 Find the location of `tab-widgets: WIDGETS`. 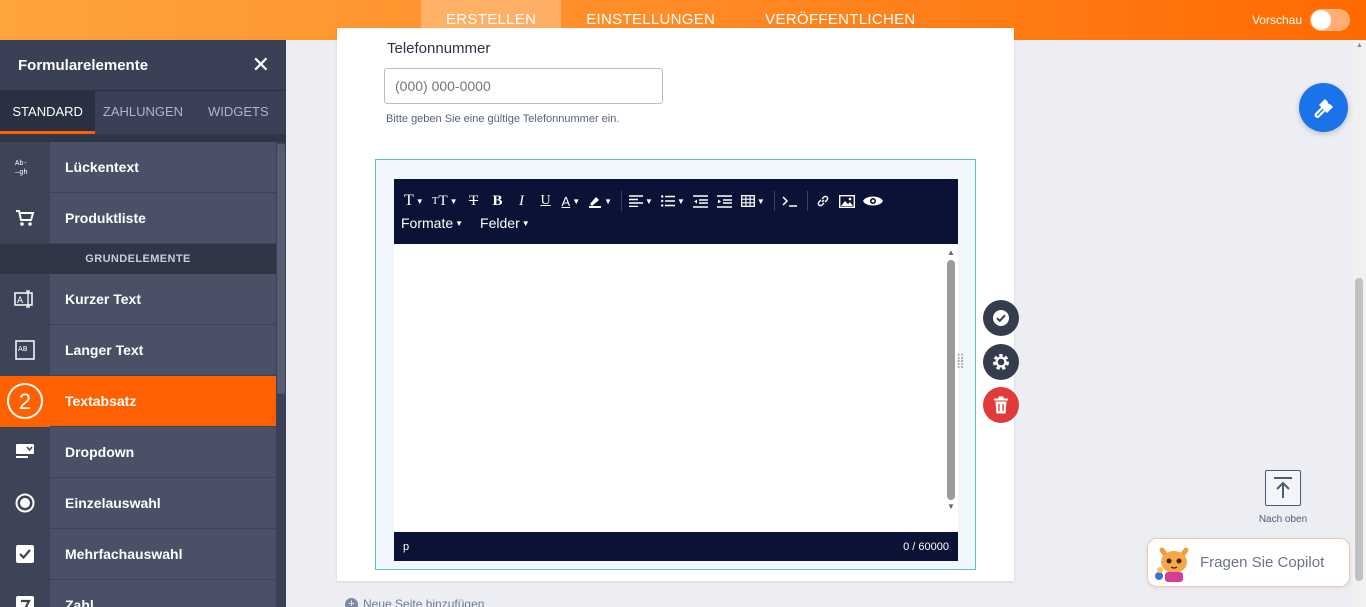

tab-widgets: WIDGETS is located at coordinates (238, 112).